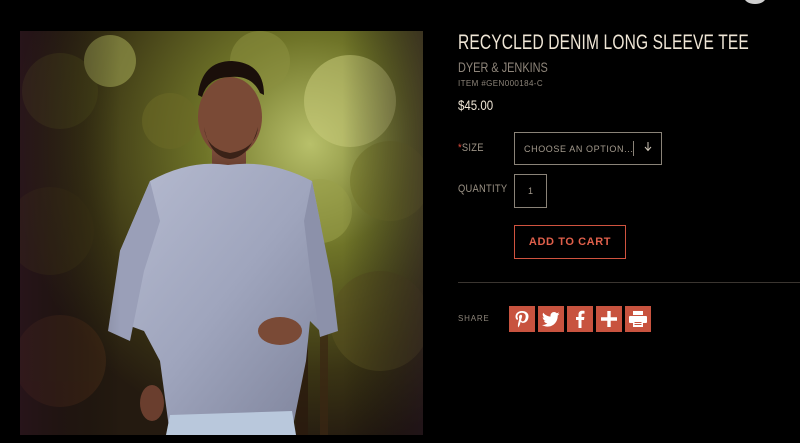 The height and width of the screenshot is (443, 800). Describe the element at coordinates (570, 242) in the screenshot. I see `add-to-cart-button: ADD TO CART` at that location.